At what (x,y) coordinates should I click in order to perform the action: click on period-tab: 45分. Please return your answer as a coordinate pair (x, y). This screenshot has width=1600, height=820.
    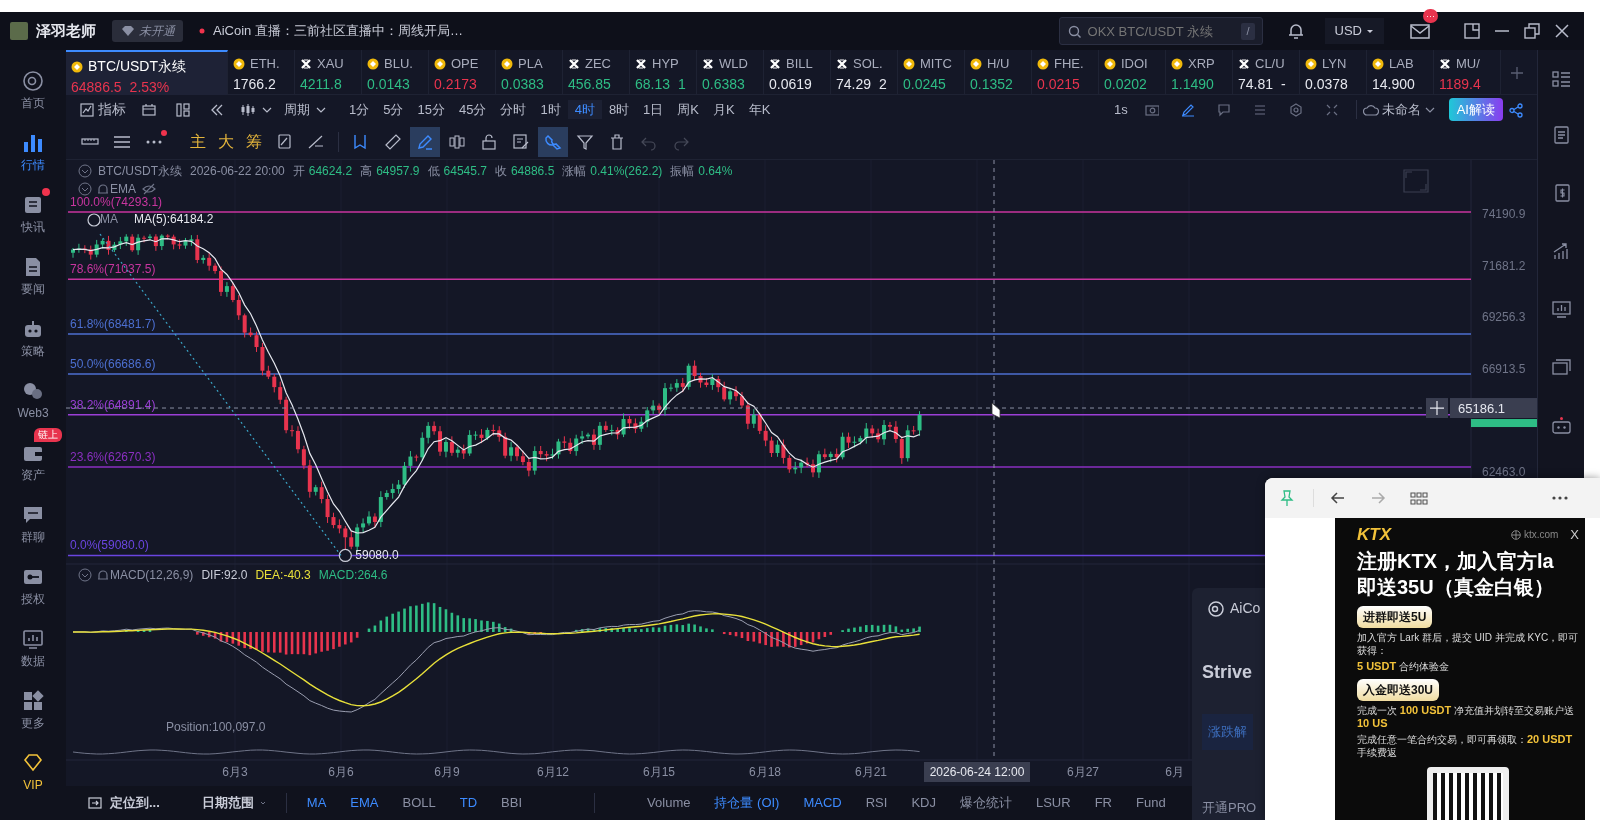
    Looking at the image, I should click on (472, 109).